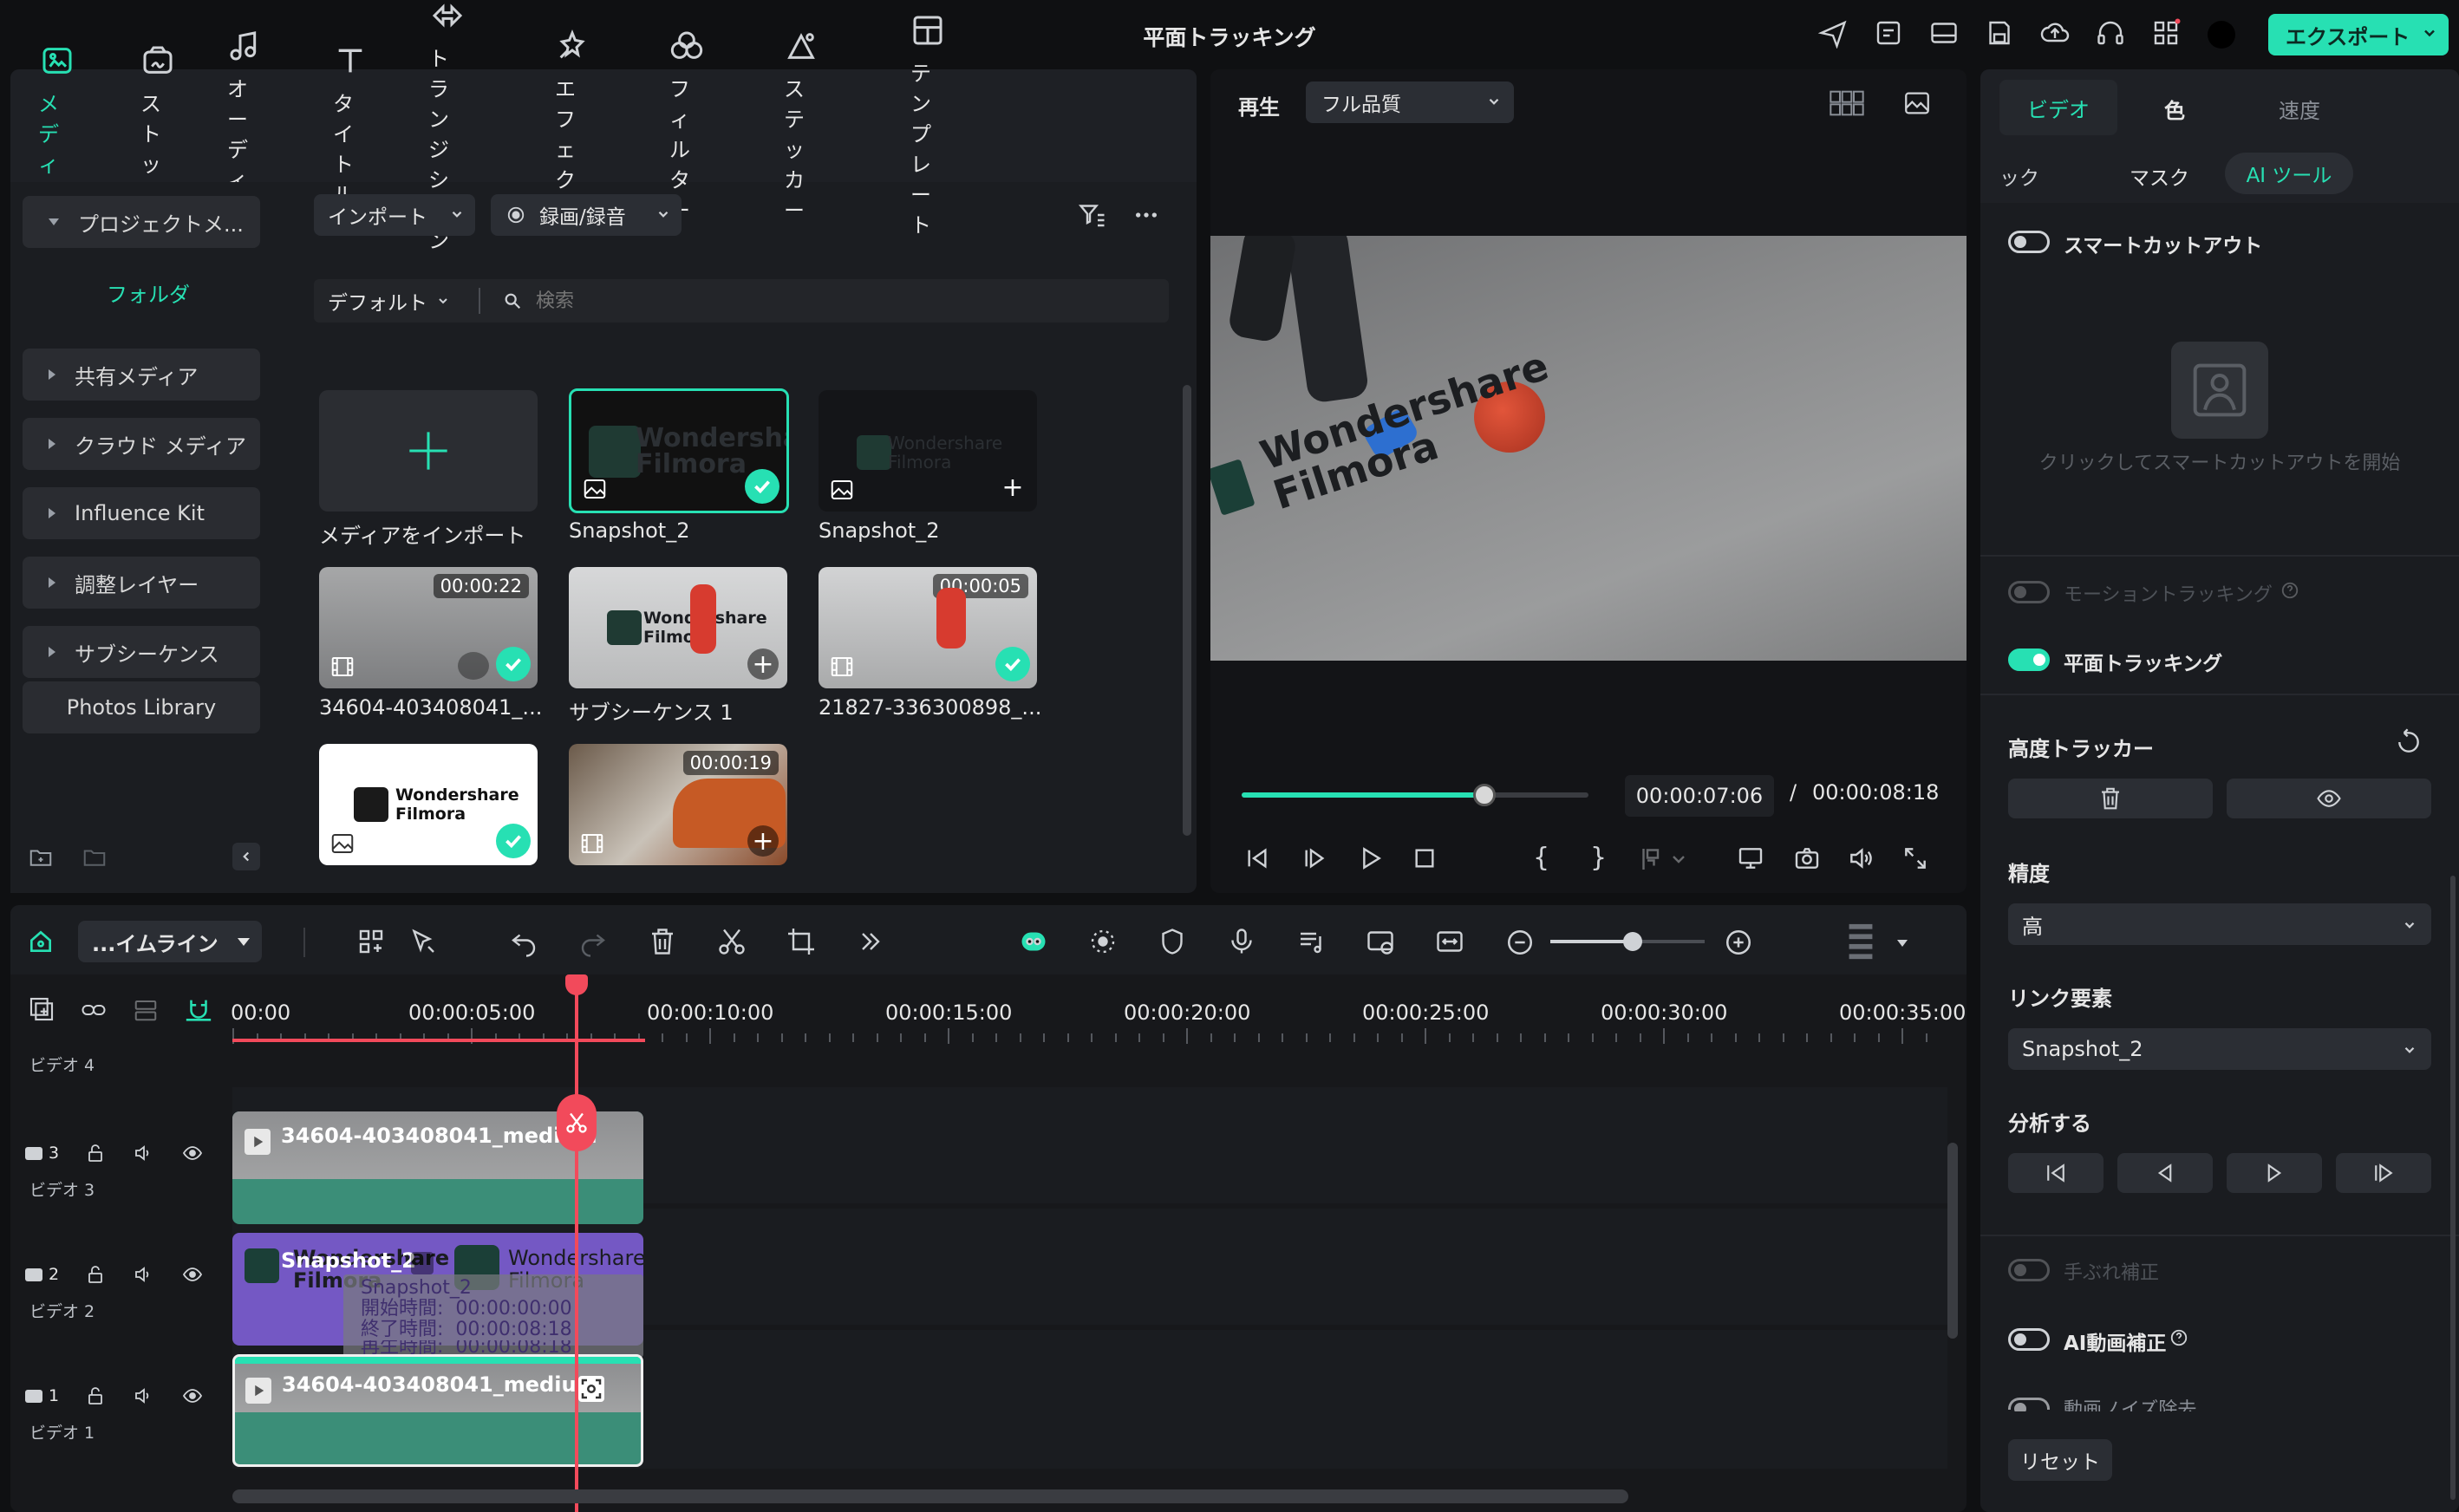 Image resolution: width=2459 pixels, height=1512 pixels. I want to click on precision-dropdown: 高, so click(2219, 924).